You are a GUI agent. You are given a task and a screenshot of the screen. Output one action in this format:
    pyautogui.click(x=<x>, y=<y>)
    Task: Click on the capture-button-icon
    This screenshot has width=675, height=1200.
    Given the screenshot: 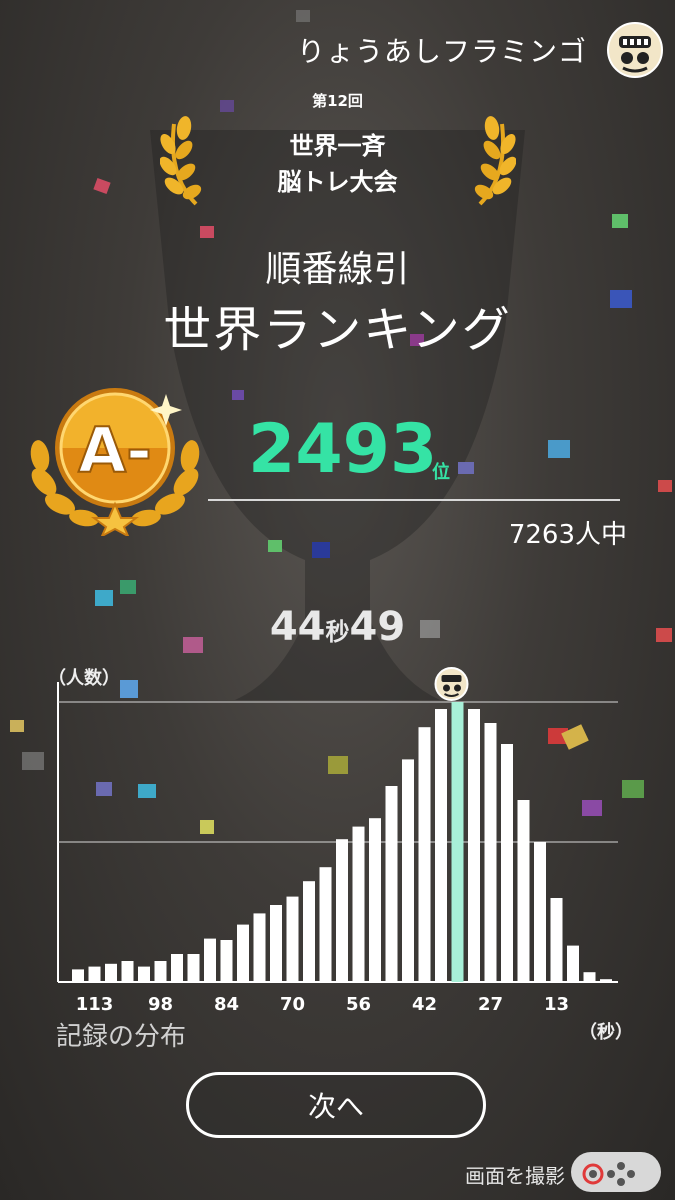 What is the action you would take?
    pyautogui.click(x=616, y=1172)
    